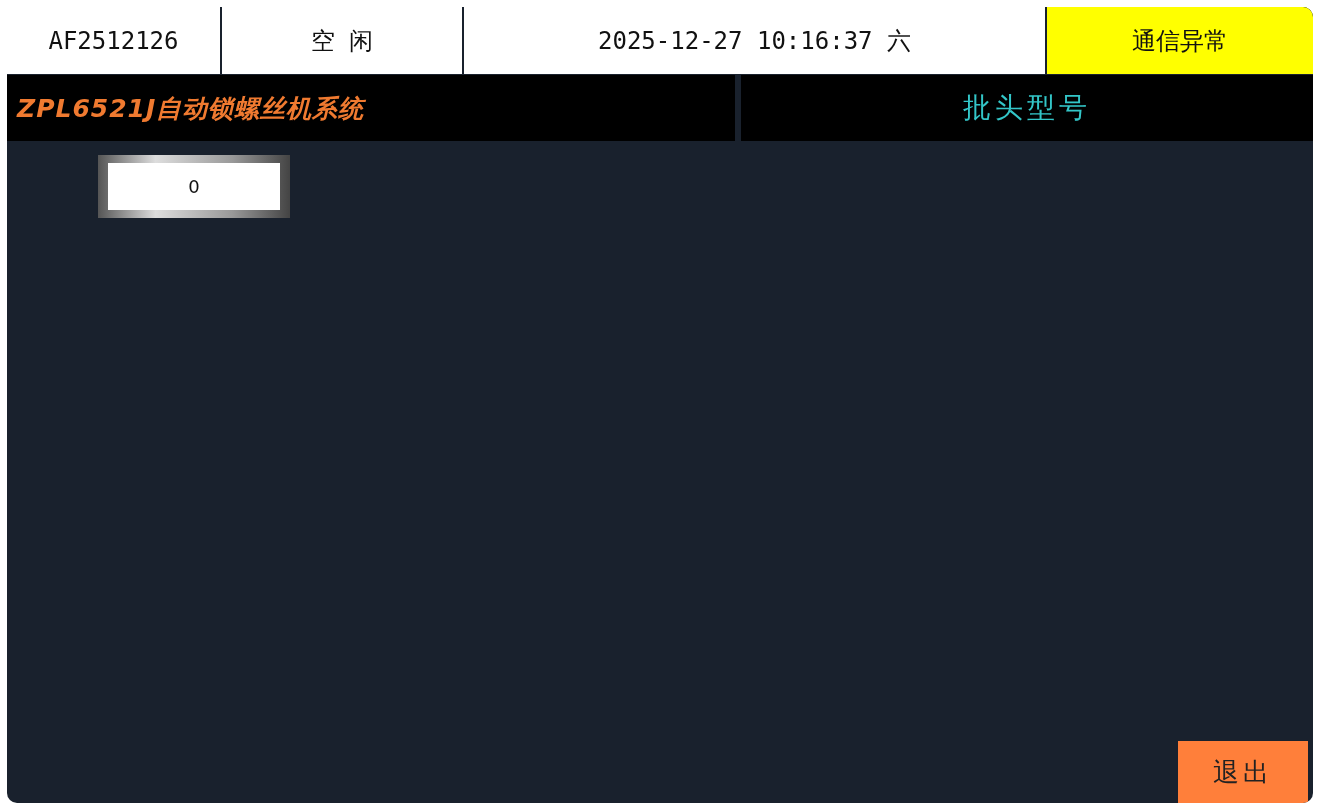  I want to click on status-cell: 空 闲, so click(342, 40).